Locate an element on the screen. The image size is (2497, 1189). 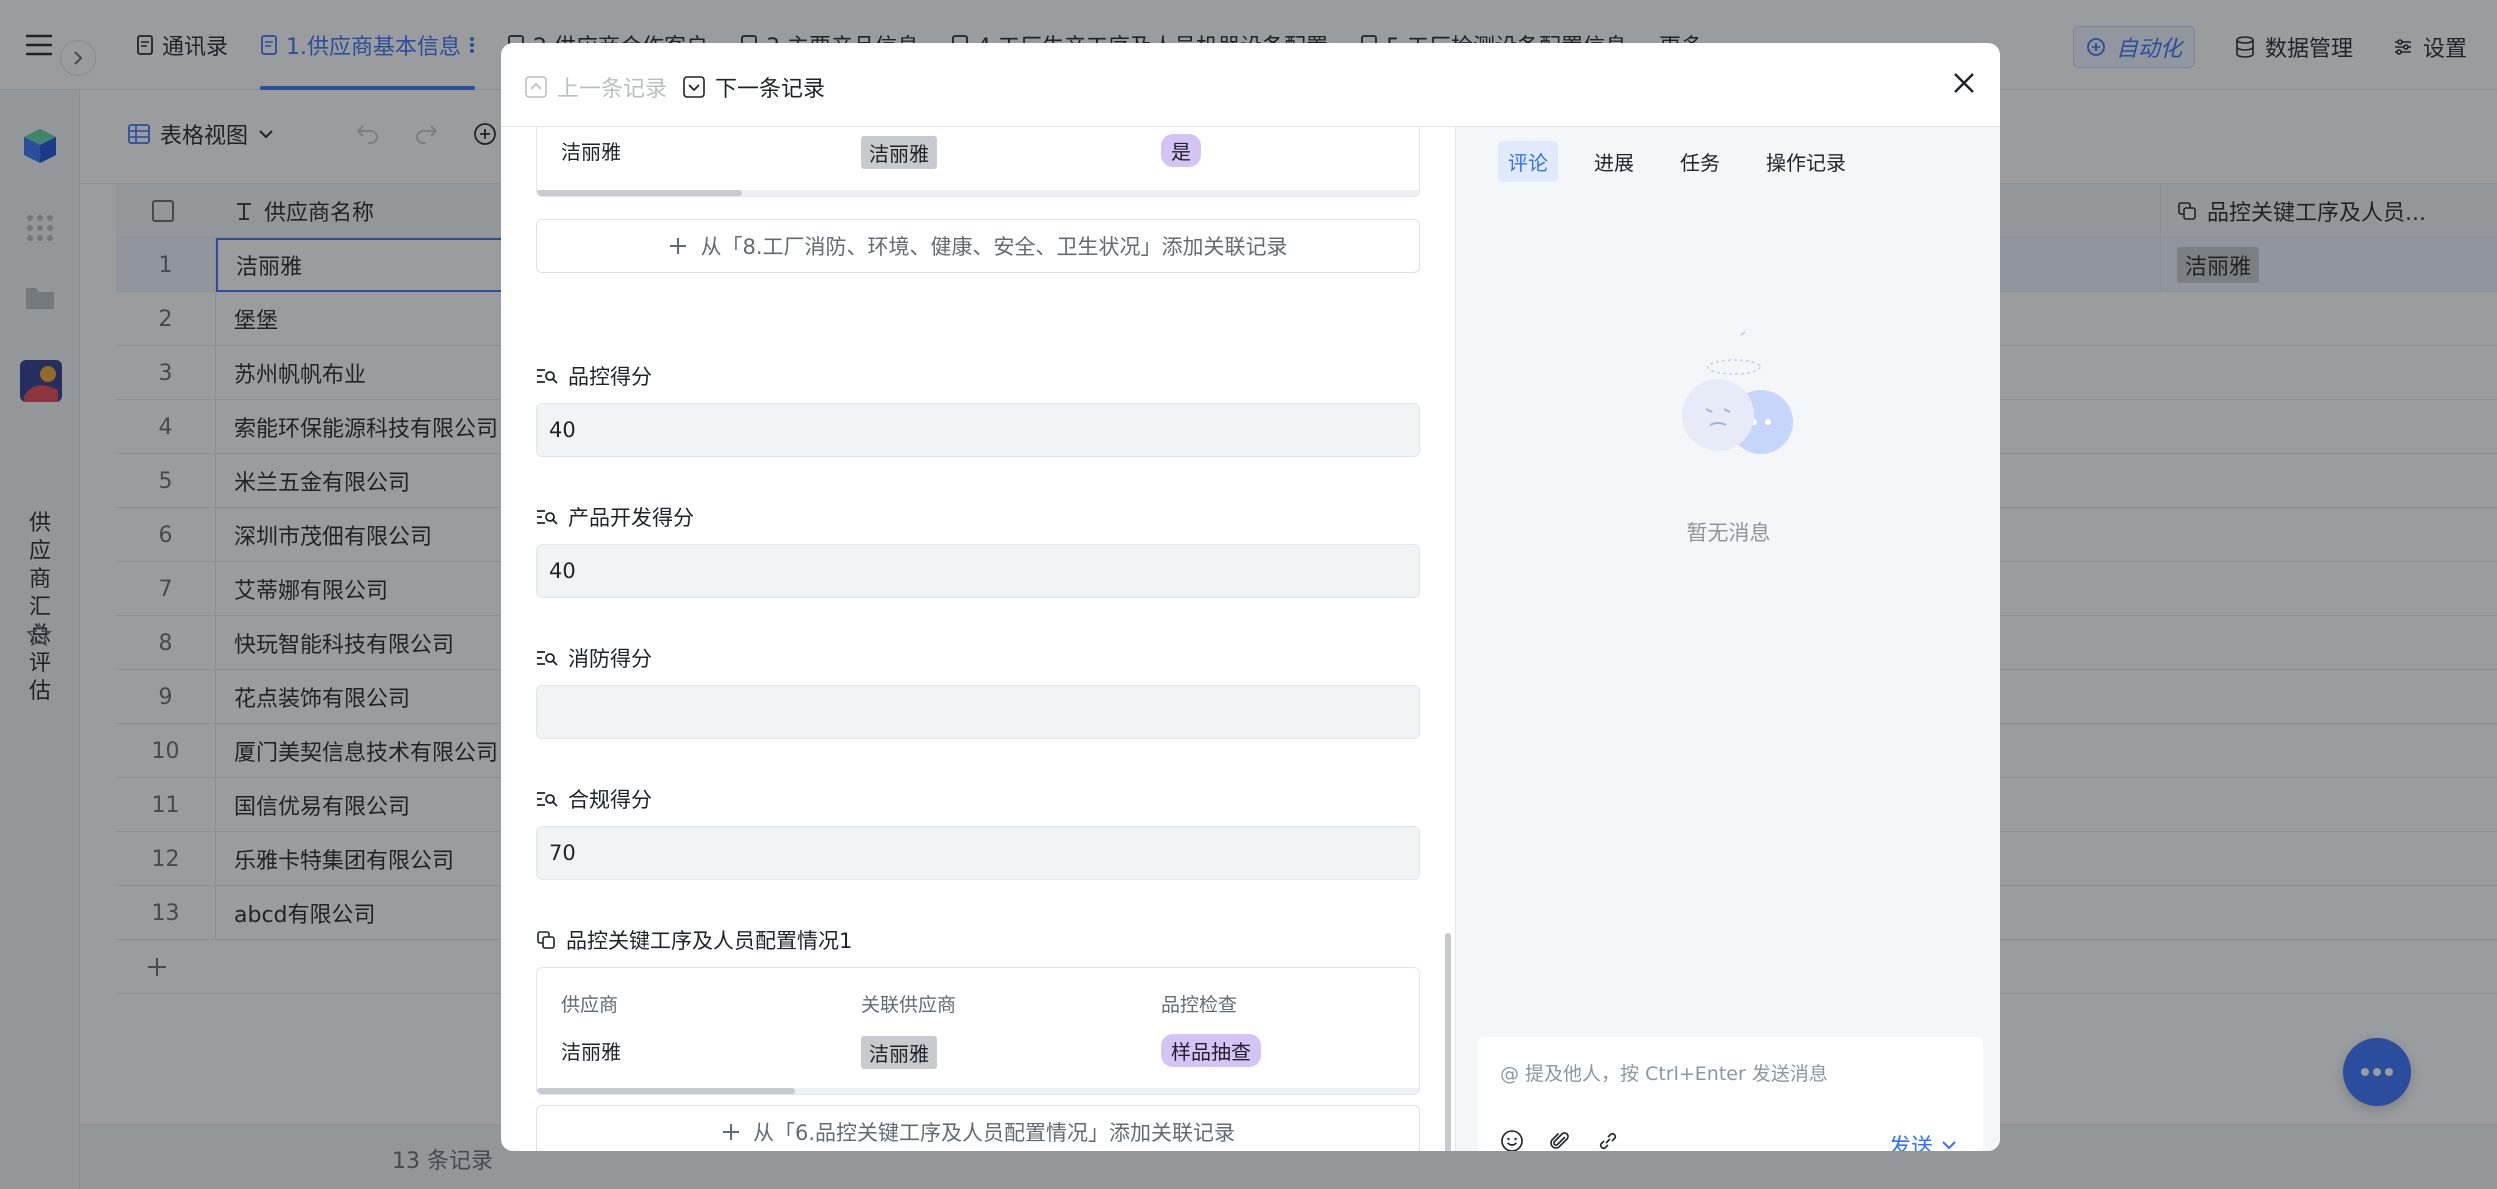
qc-score-field: 40 is located at coordinates (978, 430).